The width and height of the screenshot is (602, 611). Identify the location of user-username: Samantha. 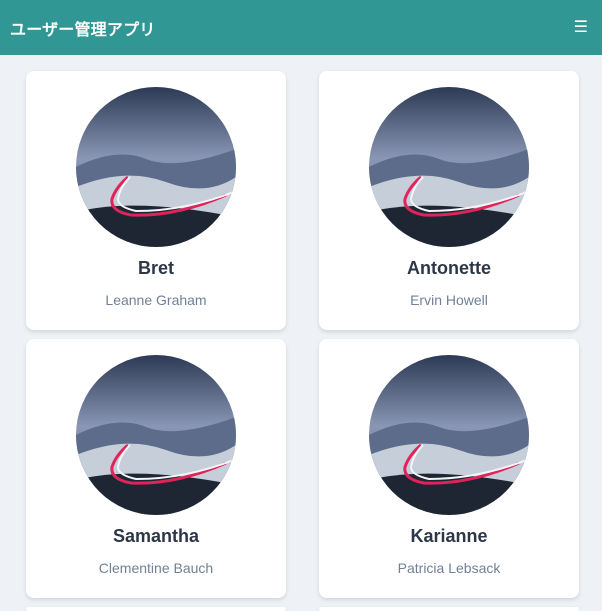
(156, 536).